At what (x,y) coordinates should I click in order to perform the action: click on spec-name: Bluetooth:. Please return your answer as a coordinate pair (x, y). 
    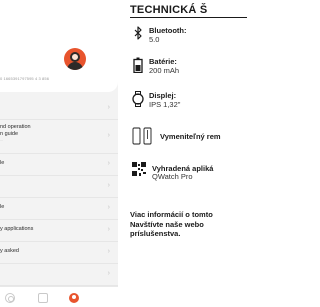
    Looking at the image, I should click on (168, 30).